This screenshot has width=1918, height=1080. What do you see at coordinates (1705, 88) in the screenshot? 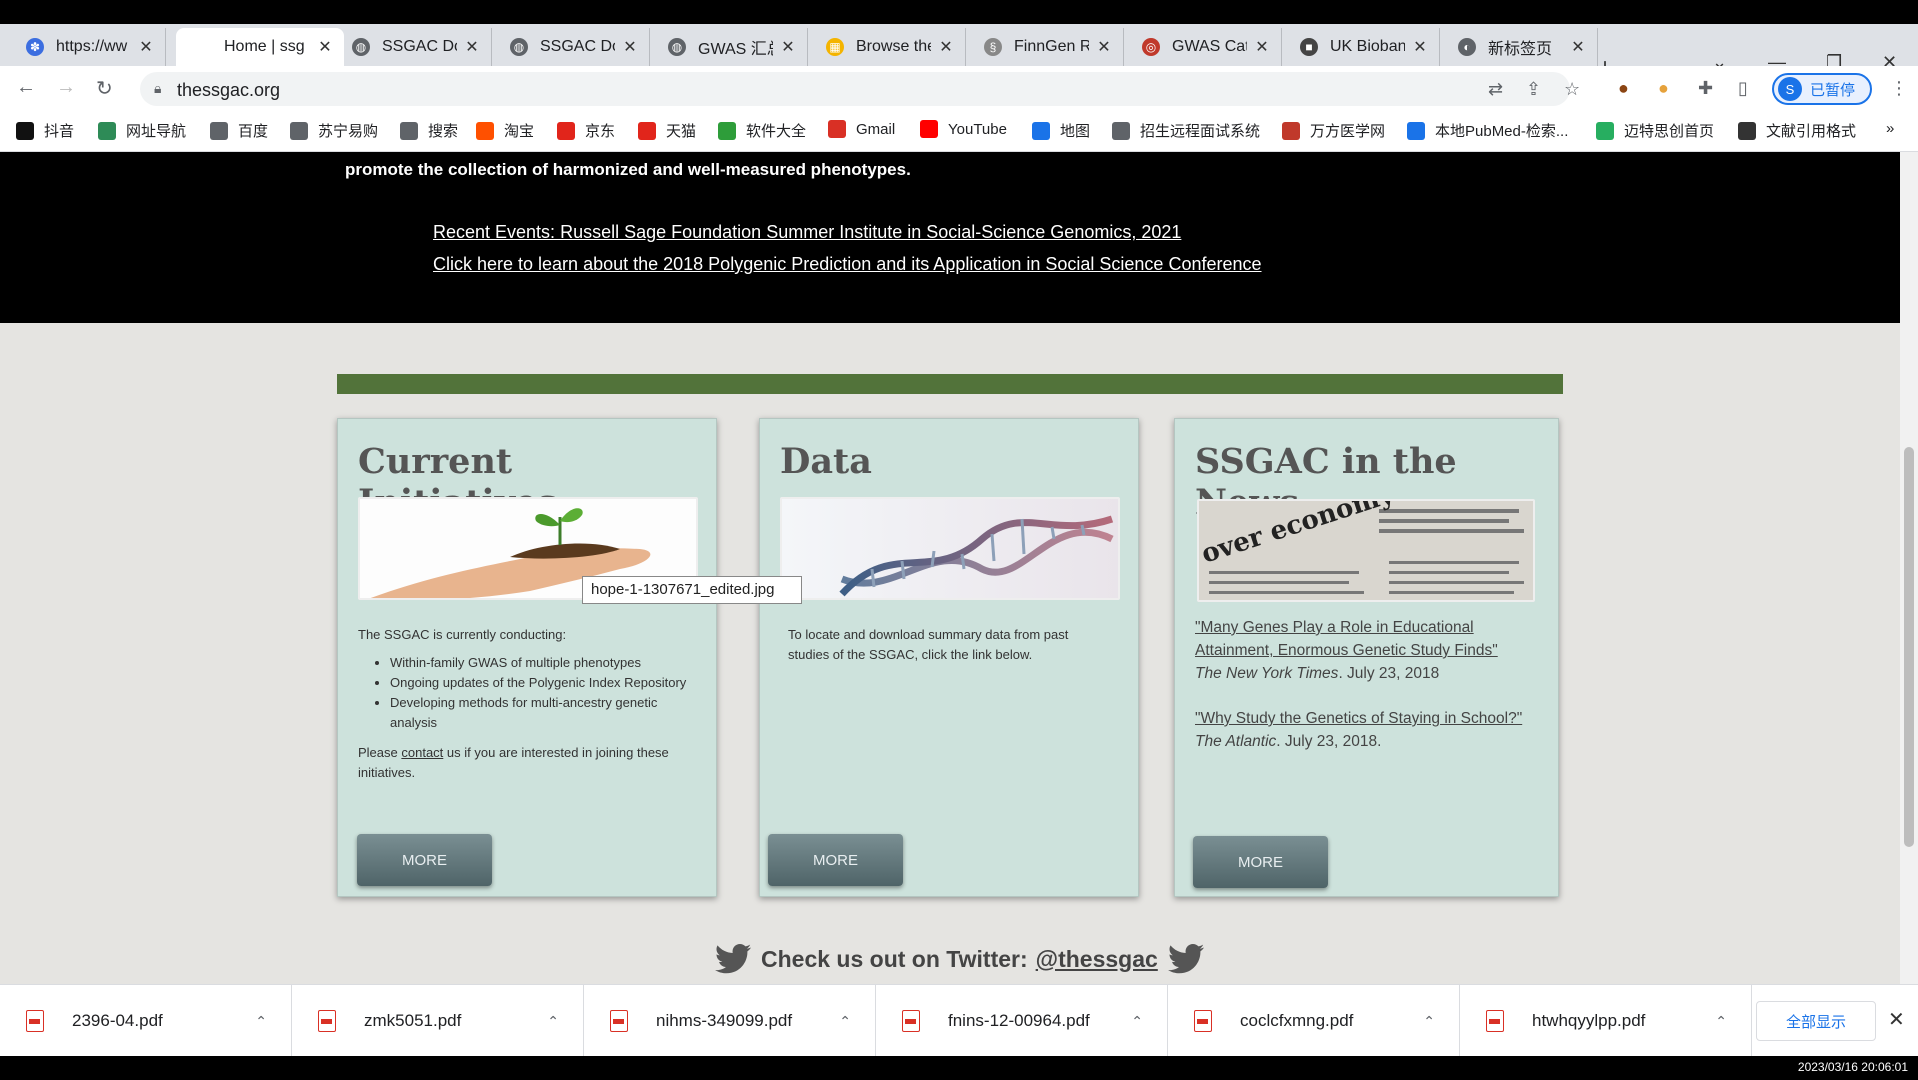
I see `extensions-icon: ✚` at bounding box center [1705, 88].